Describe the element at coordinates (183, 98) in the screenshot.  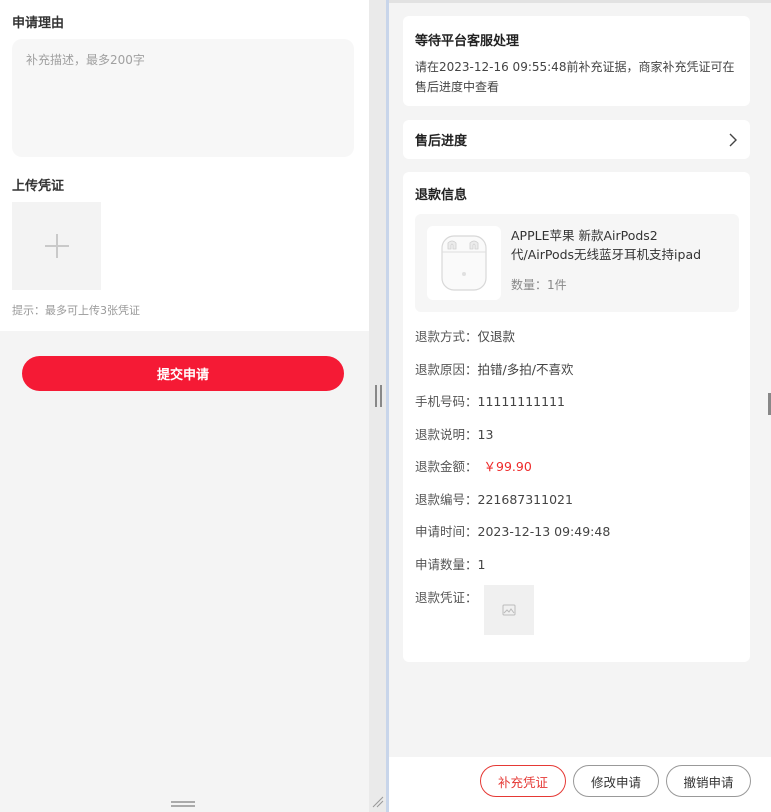
I see `reason-input` at that location.